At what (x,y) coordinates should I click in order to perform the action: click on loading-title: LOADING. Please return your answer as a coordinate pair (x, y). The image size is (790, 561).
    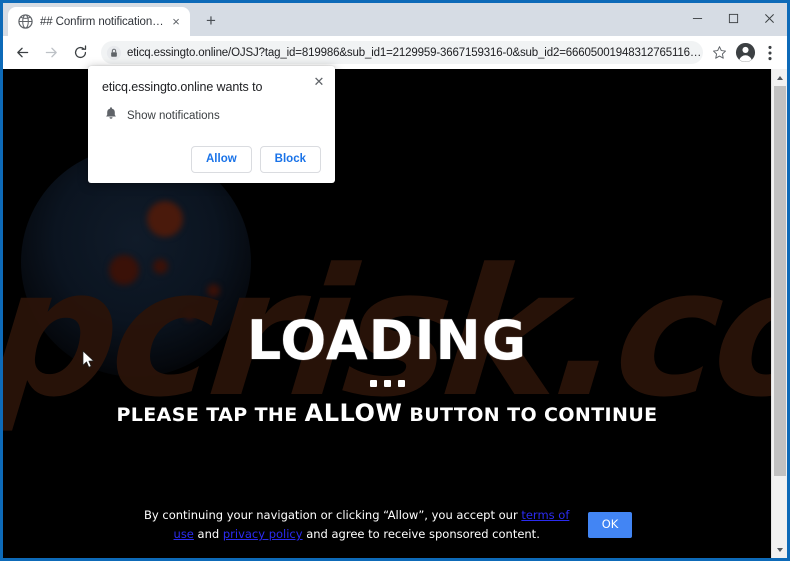
    Looking at the image, I should click on (387, 340).